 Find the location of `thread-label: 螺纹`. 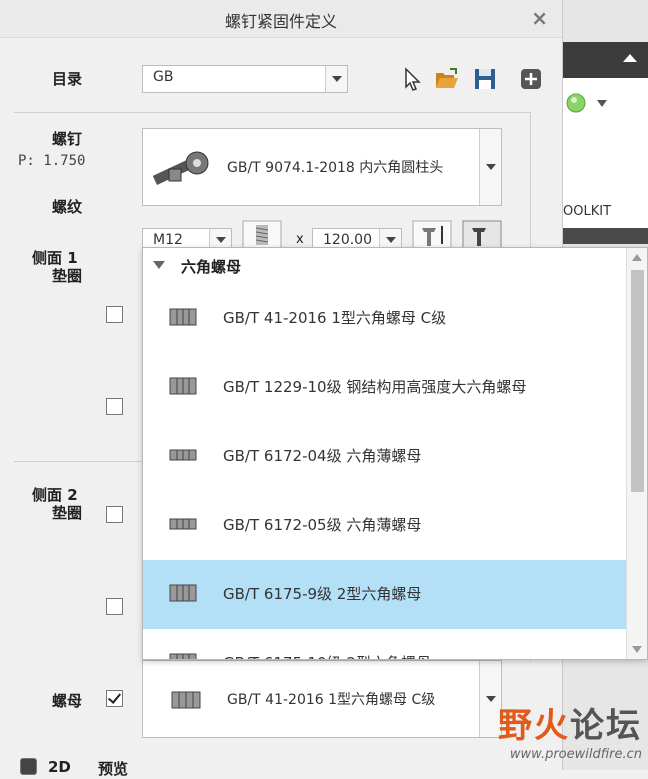

thread-label: 螺纹 is located at coordinates (67, 207).